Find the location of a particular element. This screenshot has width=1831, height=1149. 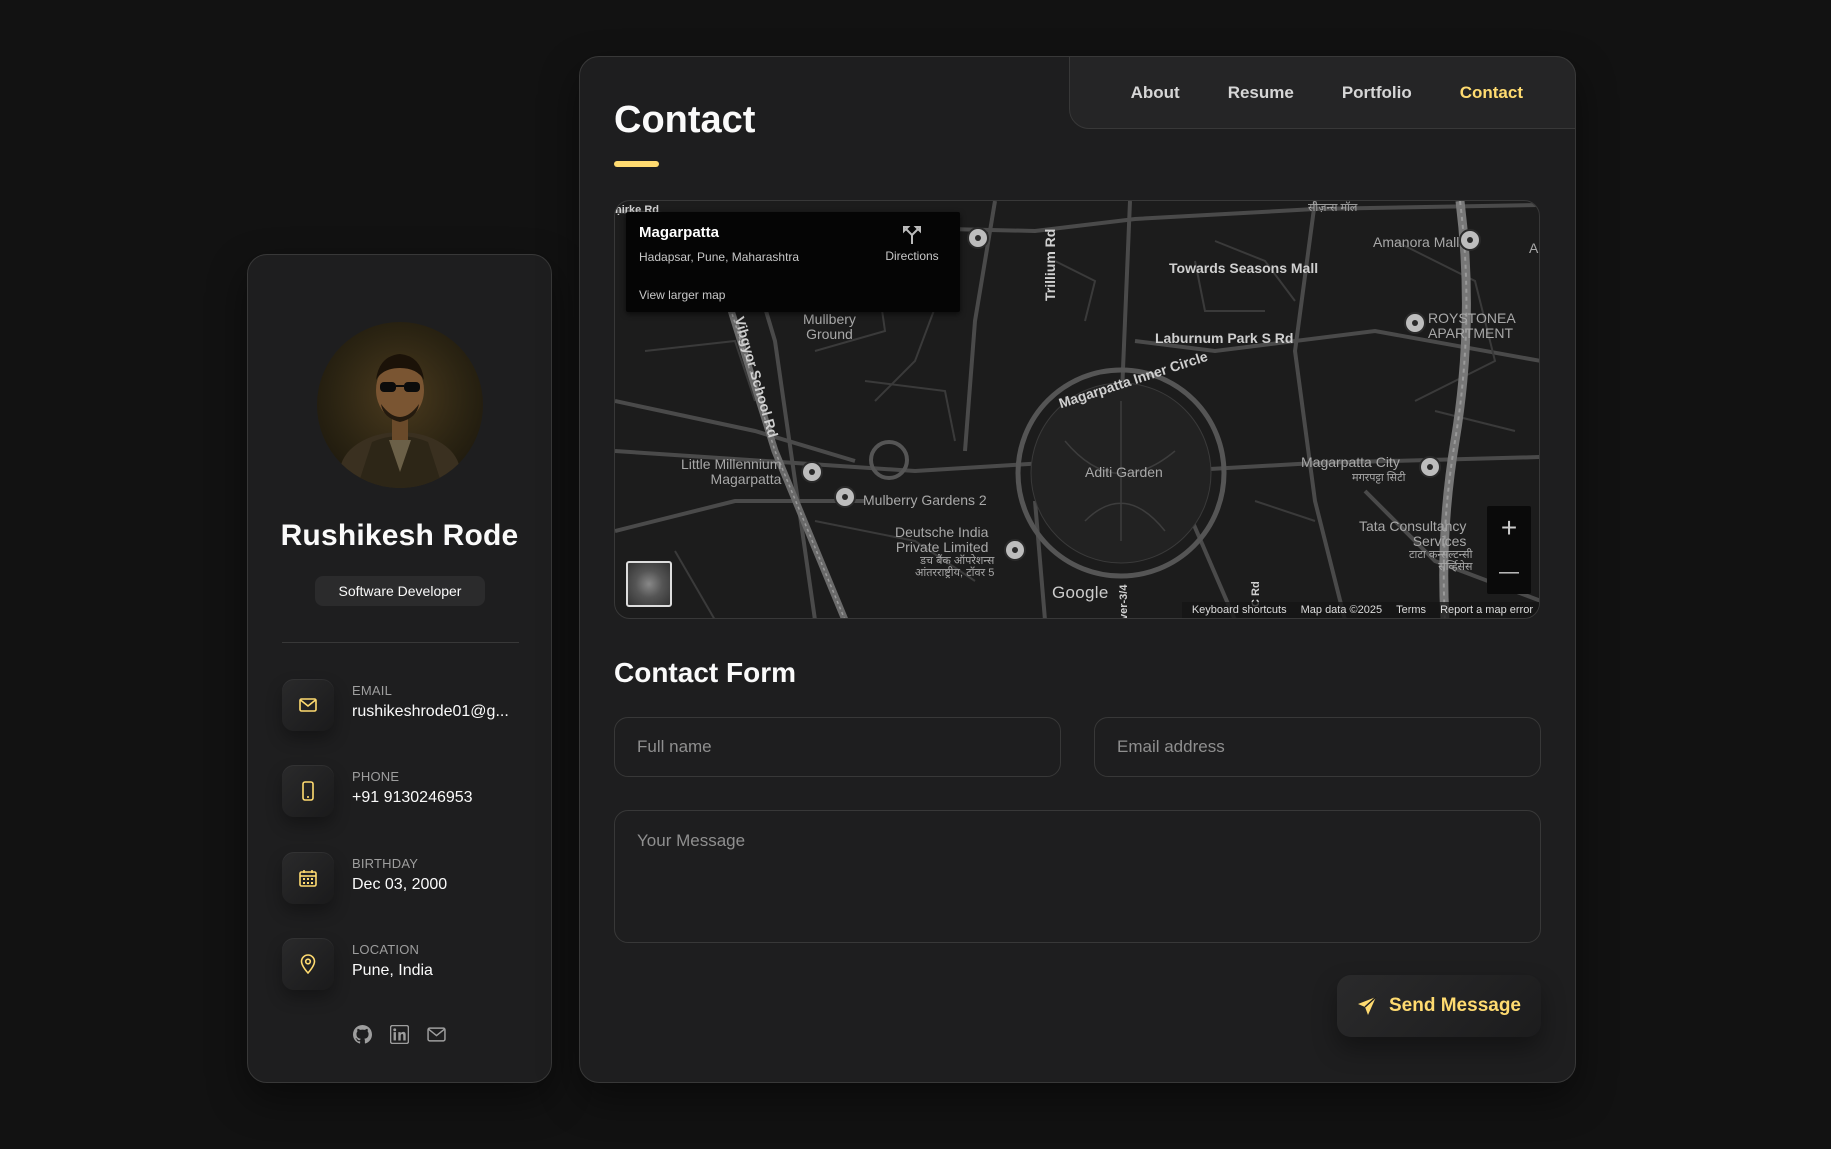

profile-title-badge: Software Developer is located at coordinates (400, 591).